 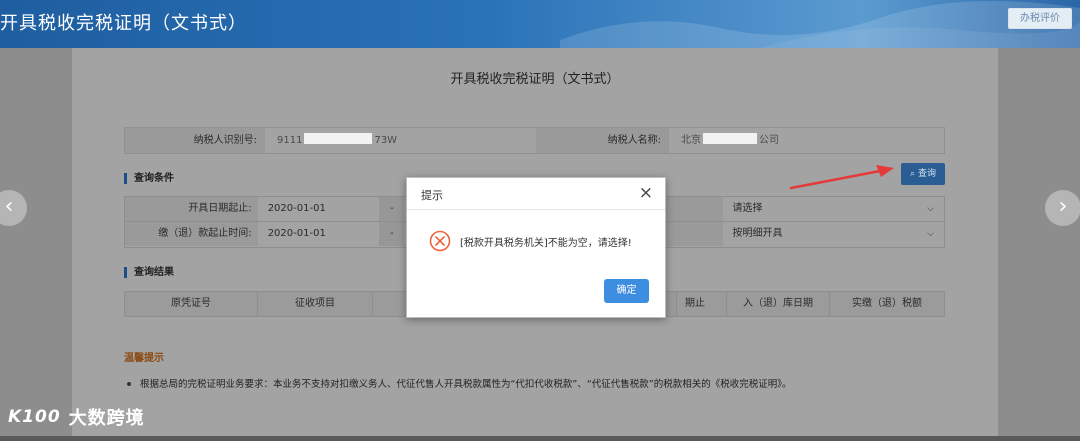 What do you see at coordinates (149, 272) in the screenshot?
I see `query-results-heading: 查询结果` at bounding box center [149, 272].